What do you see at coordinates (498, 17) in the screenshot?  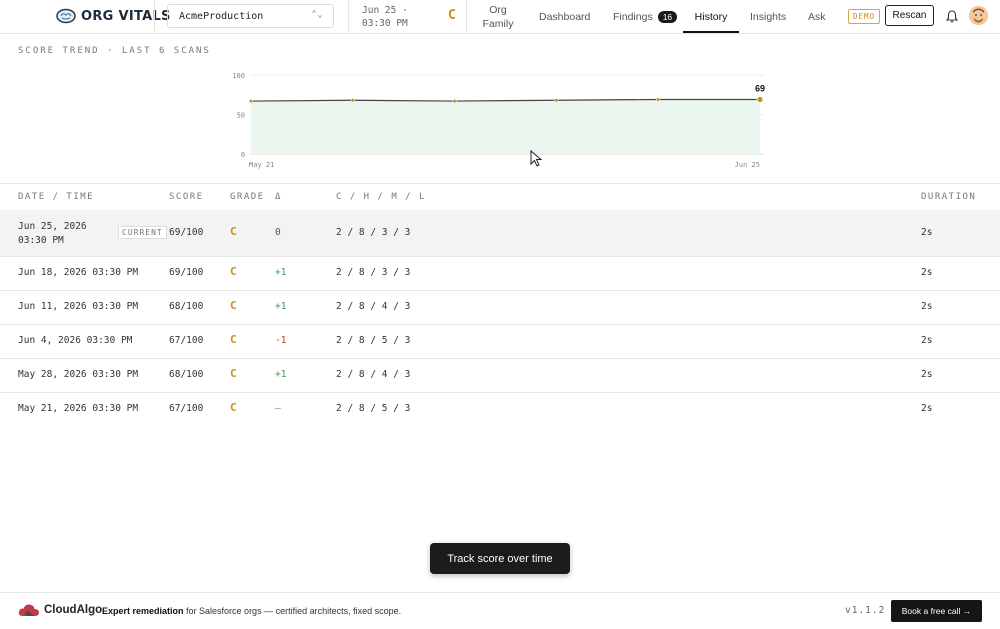 I see `nav-org-family: Org Family` at bounding box center [498, 17].